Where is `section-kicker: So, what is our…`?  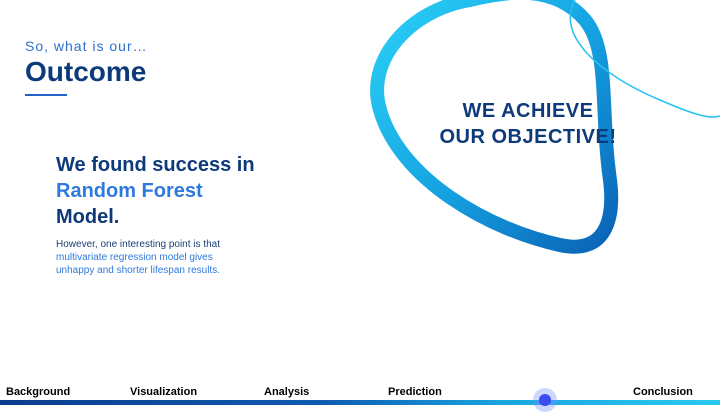
section-kicker: So, what is our… is located at coordinates (86, 46).